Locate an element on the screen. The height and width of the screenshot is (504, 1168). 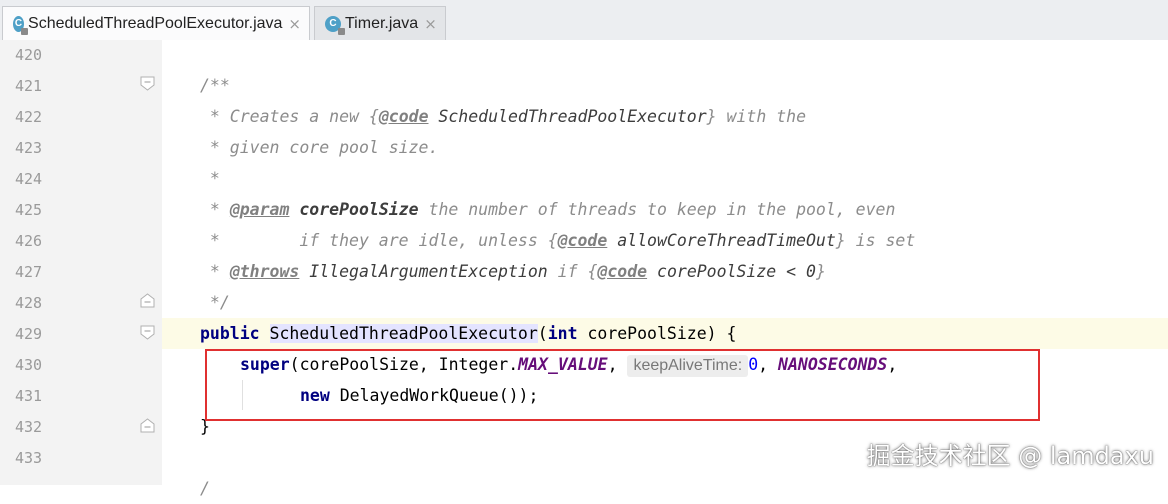
param-name: corePoolSize is located at coordinates (359, 209).